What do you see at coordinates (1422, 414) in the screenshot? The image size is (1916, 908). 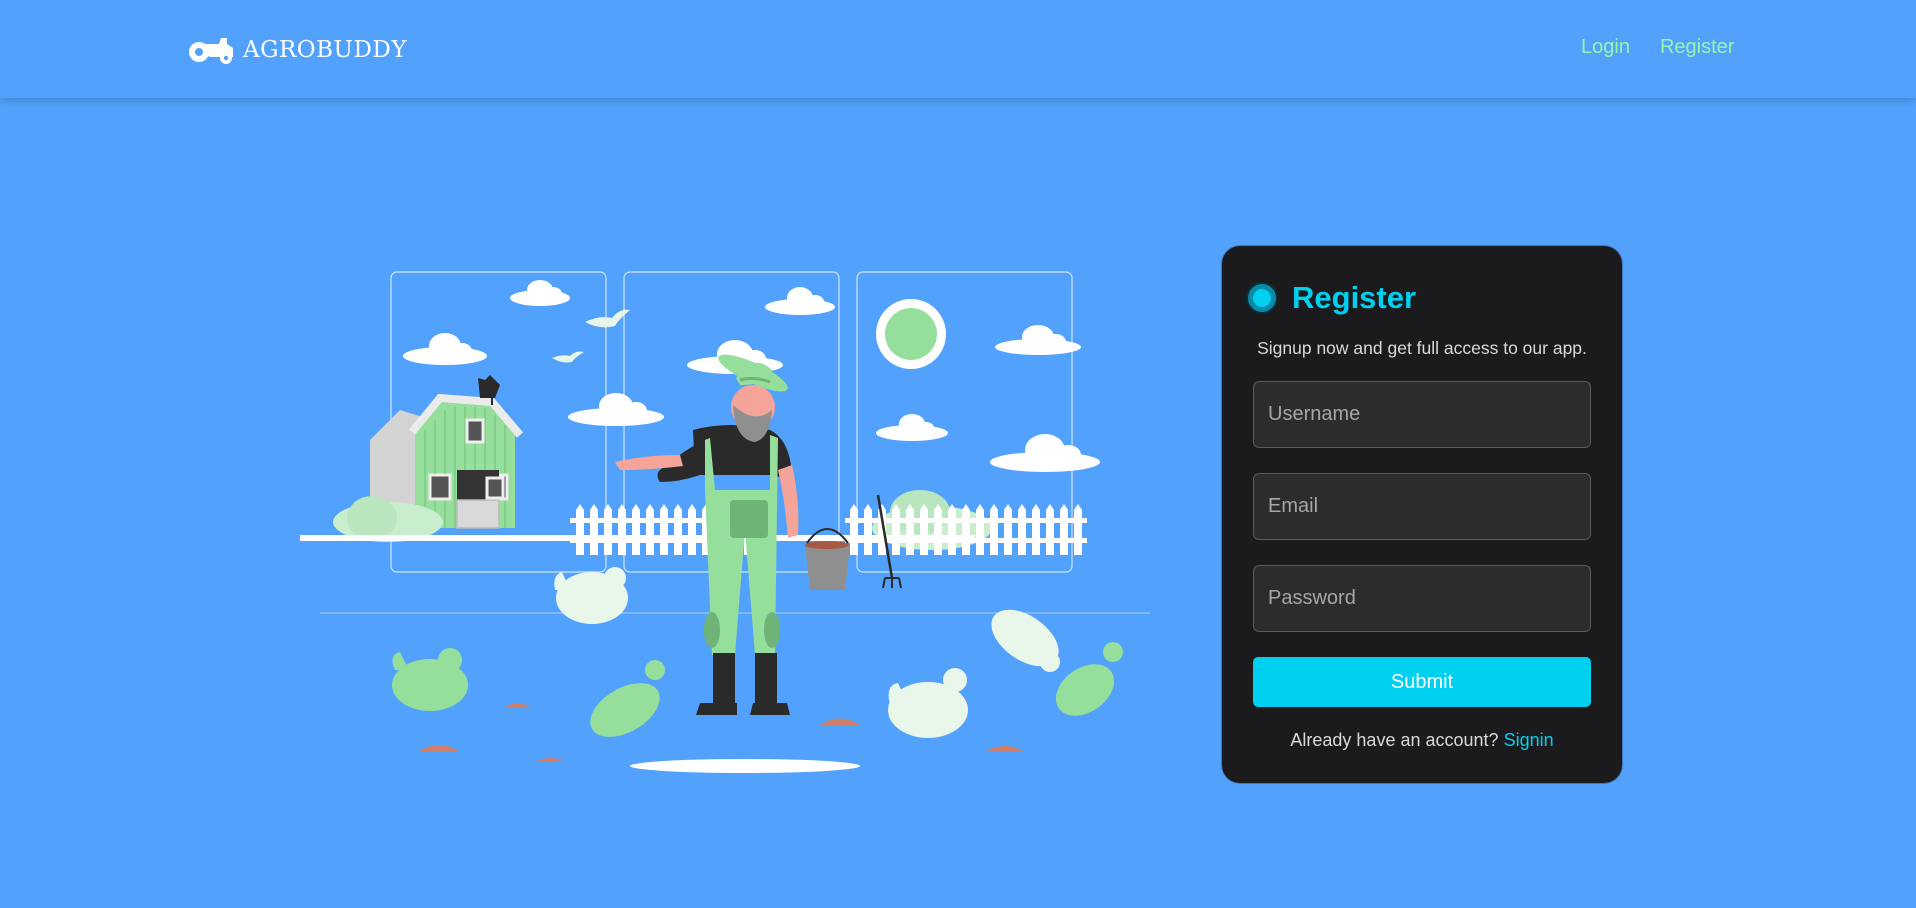 I see `username-input` at bounding box center [1422, 414].